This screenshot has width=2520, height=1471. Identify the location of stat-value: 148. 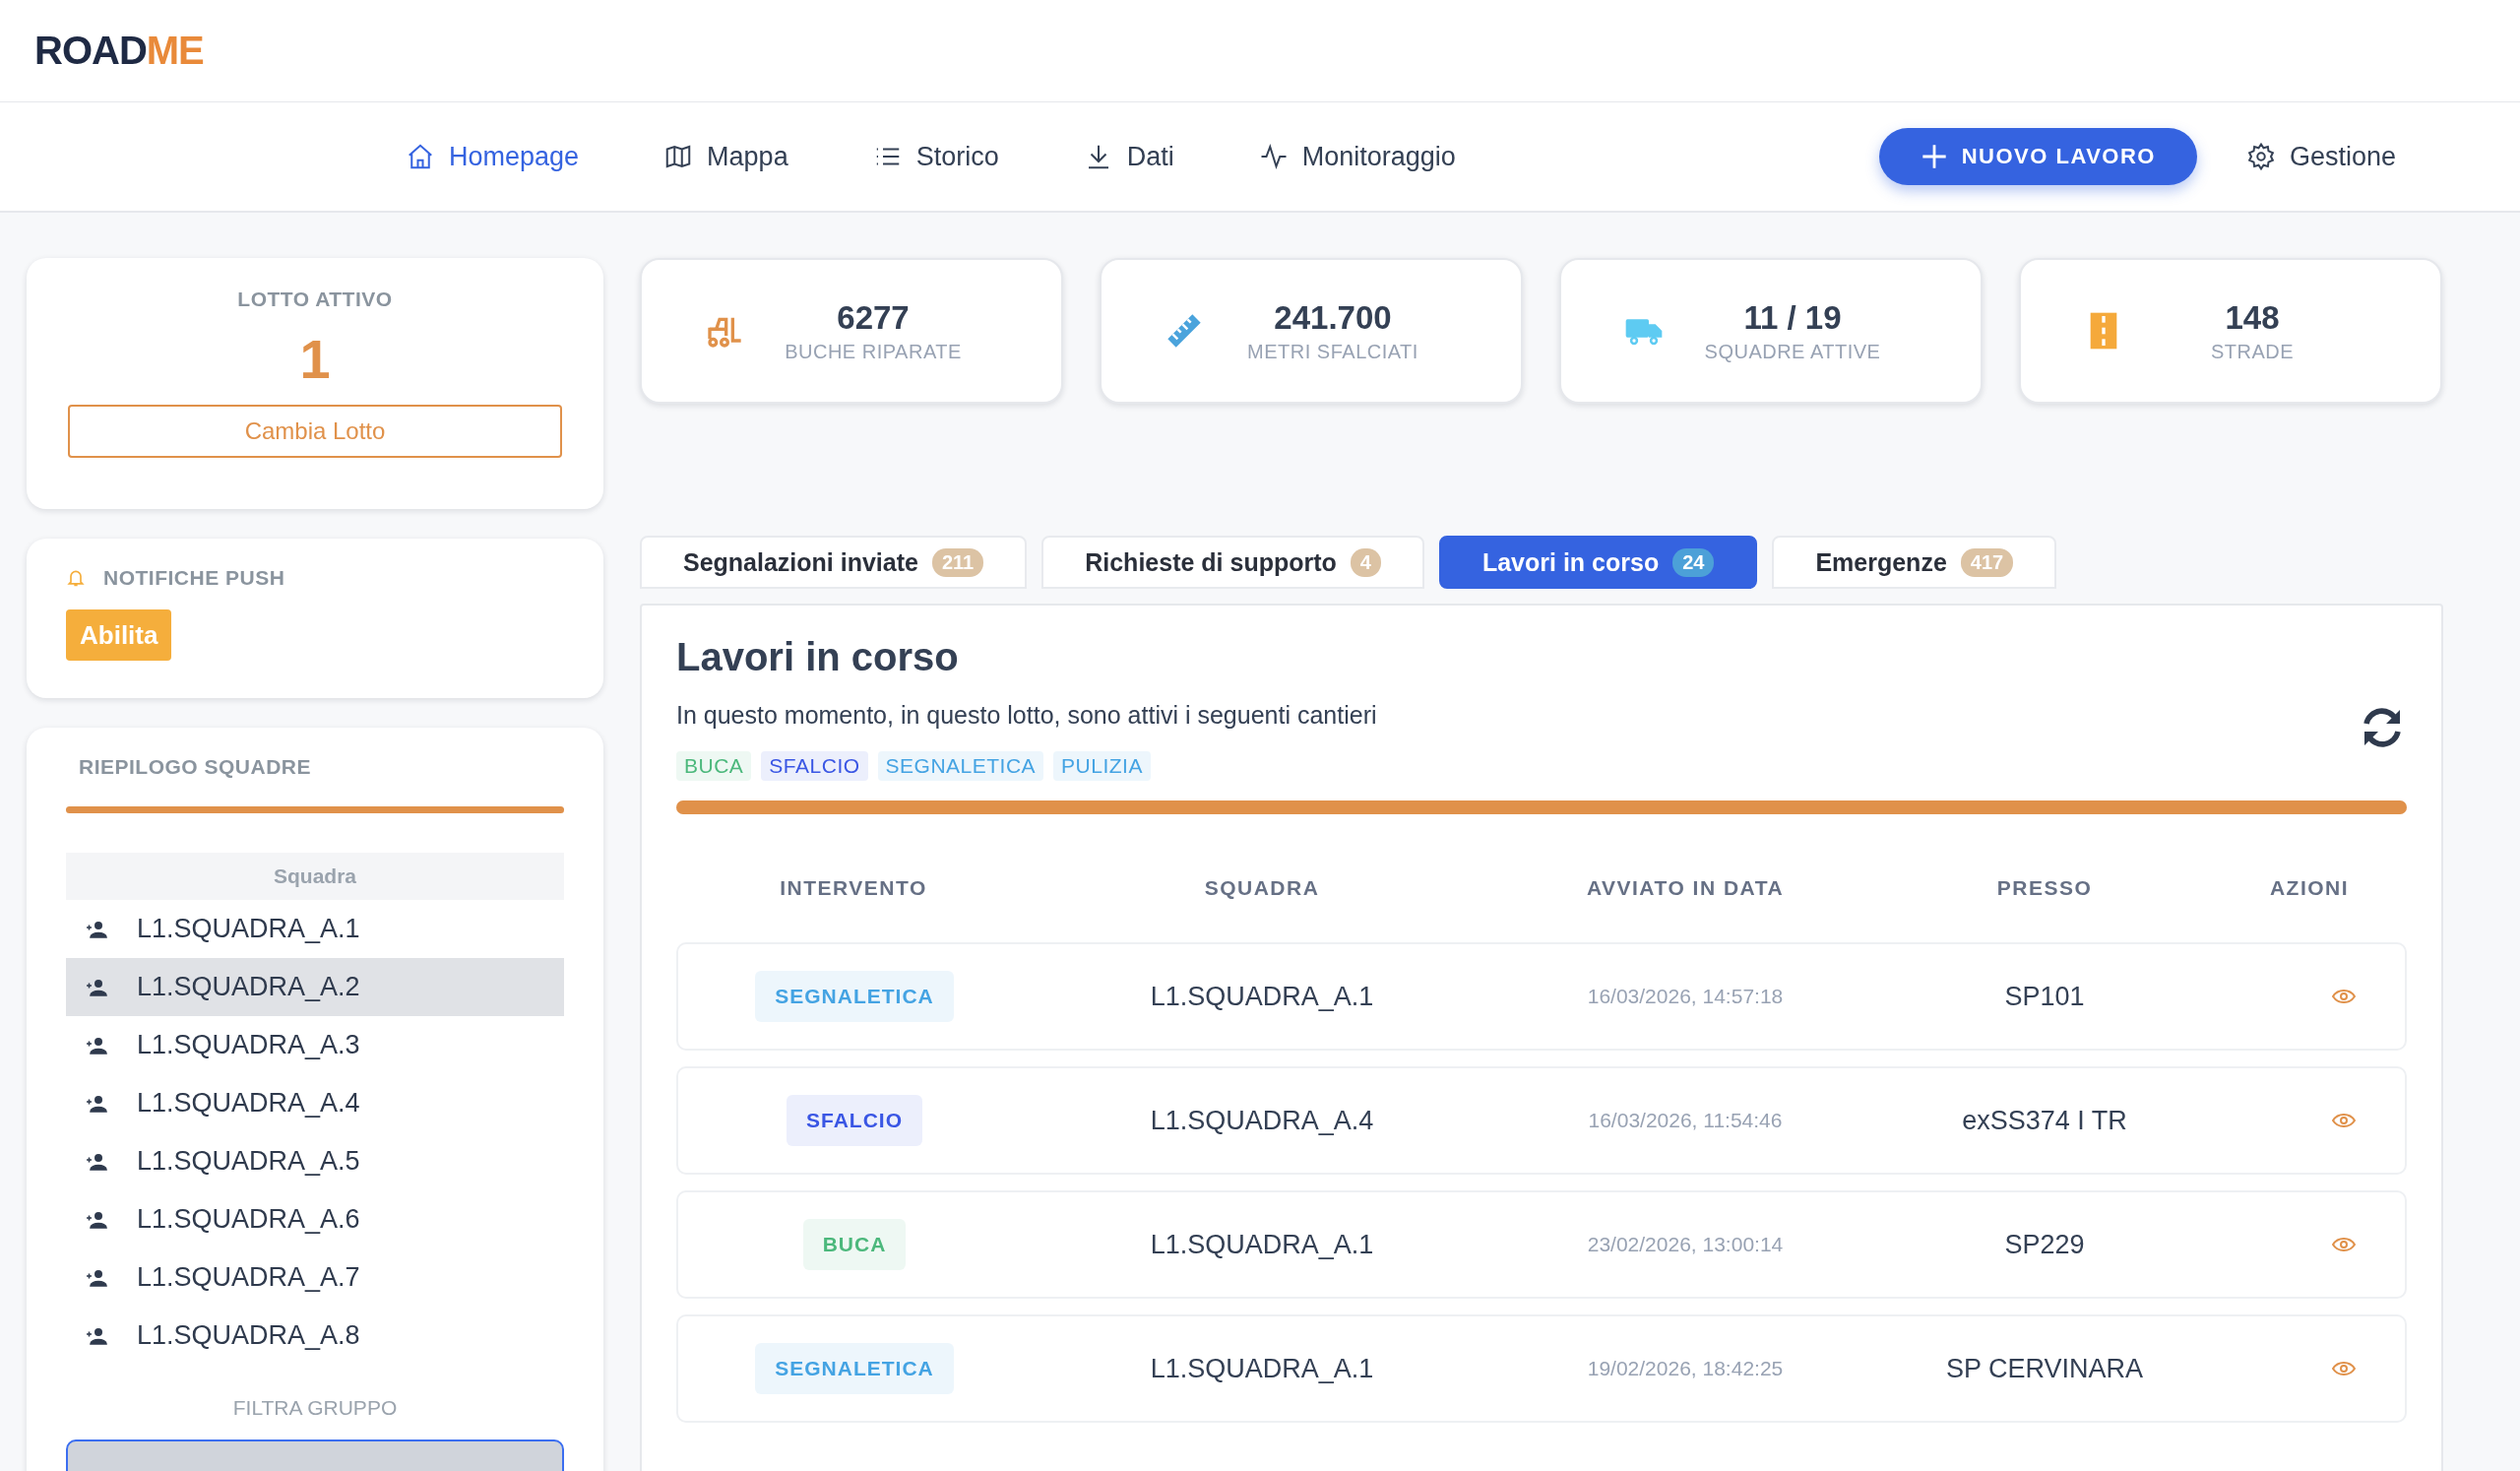
(2252, 317).